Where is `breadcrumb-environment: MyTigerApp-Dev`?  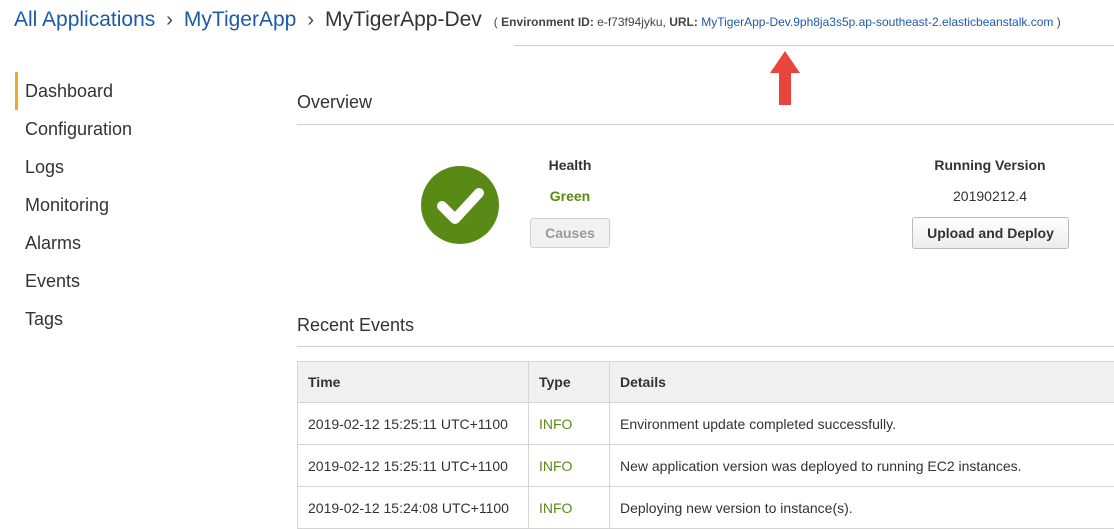 breadcrumb-environment: MyTigerApp-Dev is located at coordinates (403, 20).